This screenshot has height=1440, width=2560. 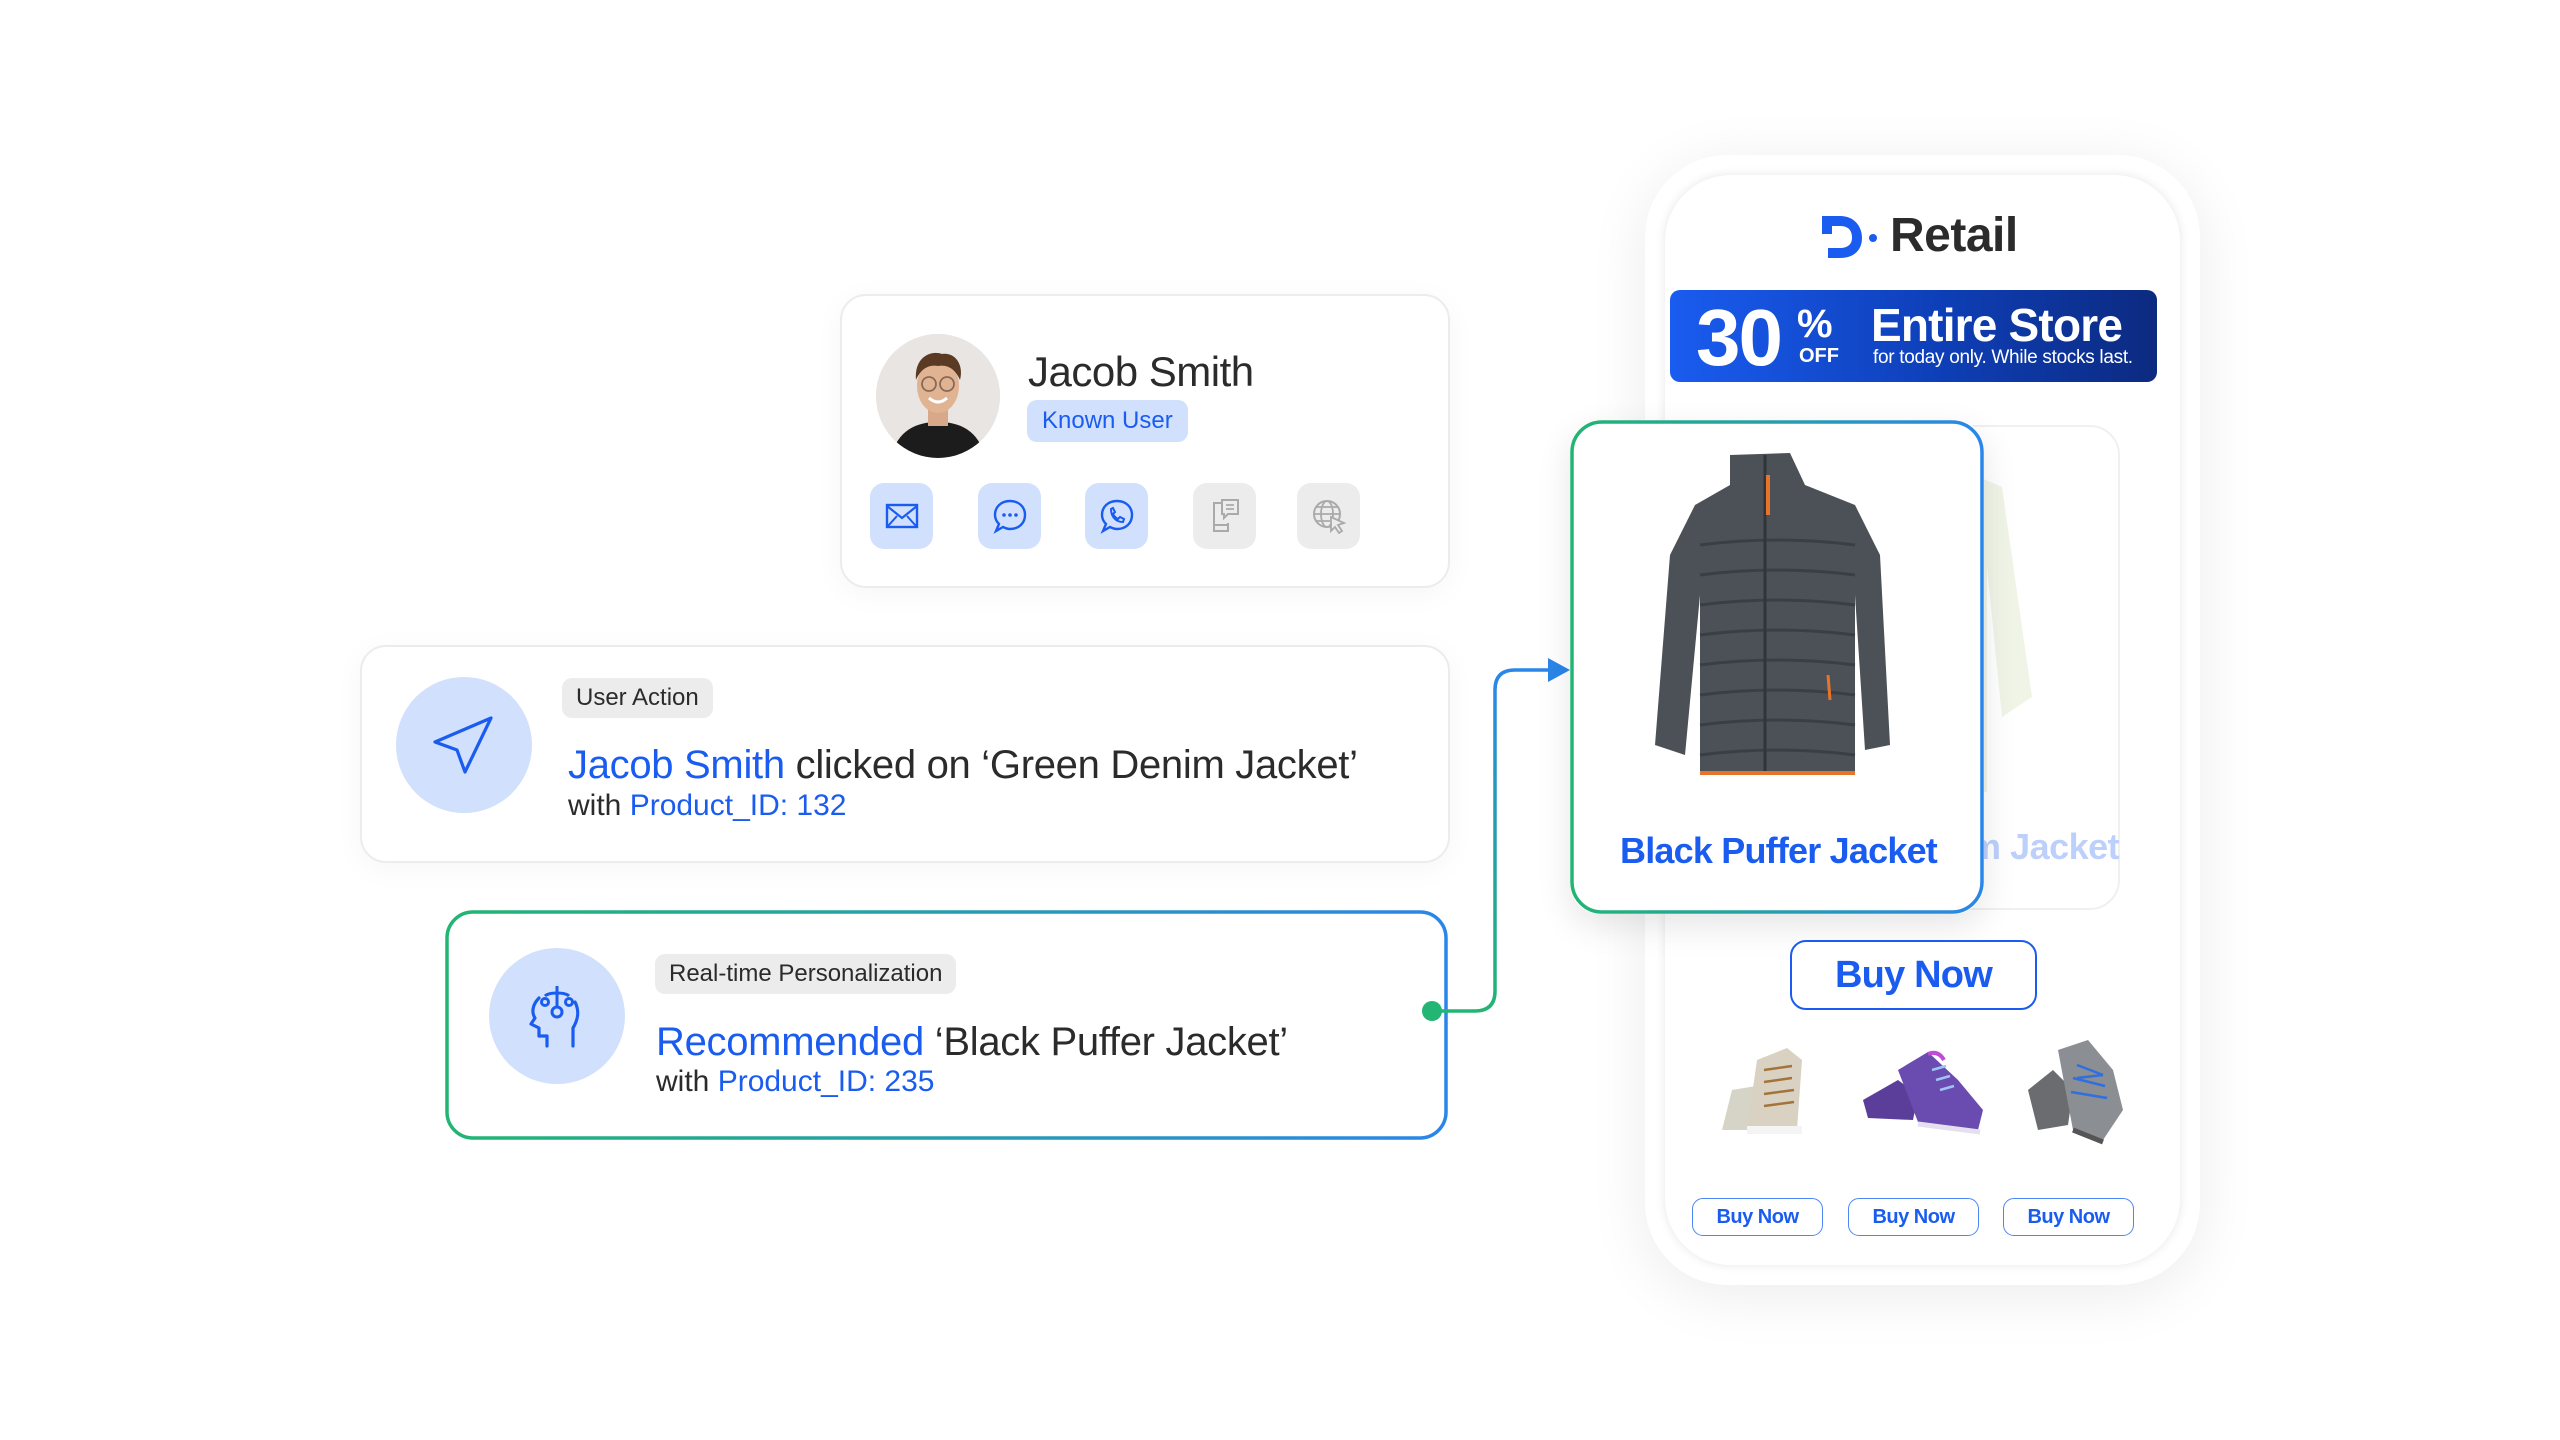 I want to click on buy-now-button: Buy Now, so click(x=1913, y=975).